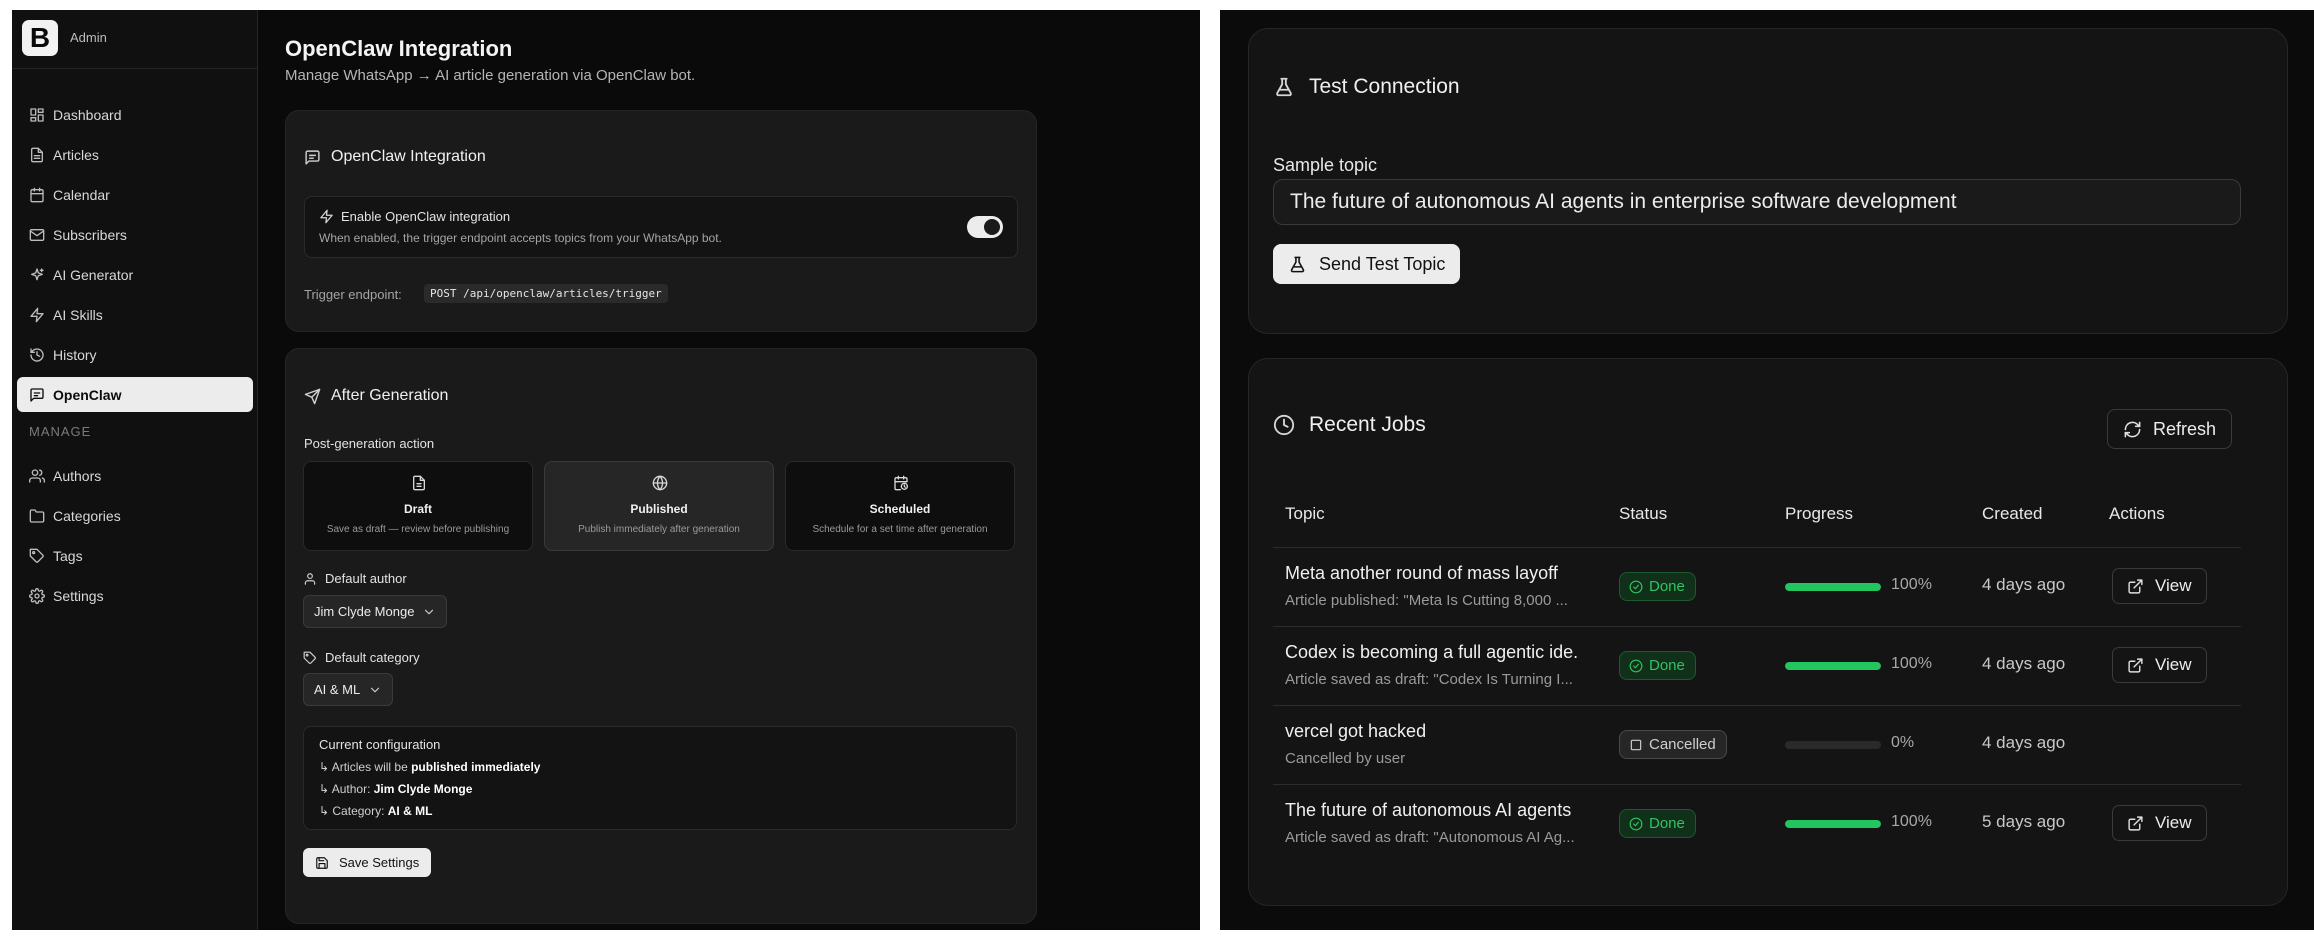 Image resolution: width=2314 pixels, height=946 pixels. I want to click on chevron-down-icon, so click(429, 611).